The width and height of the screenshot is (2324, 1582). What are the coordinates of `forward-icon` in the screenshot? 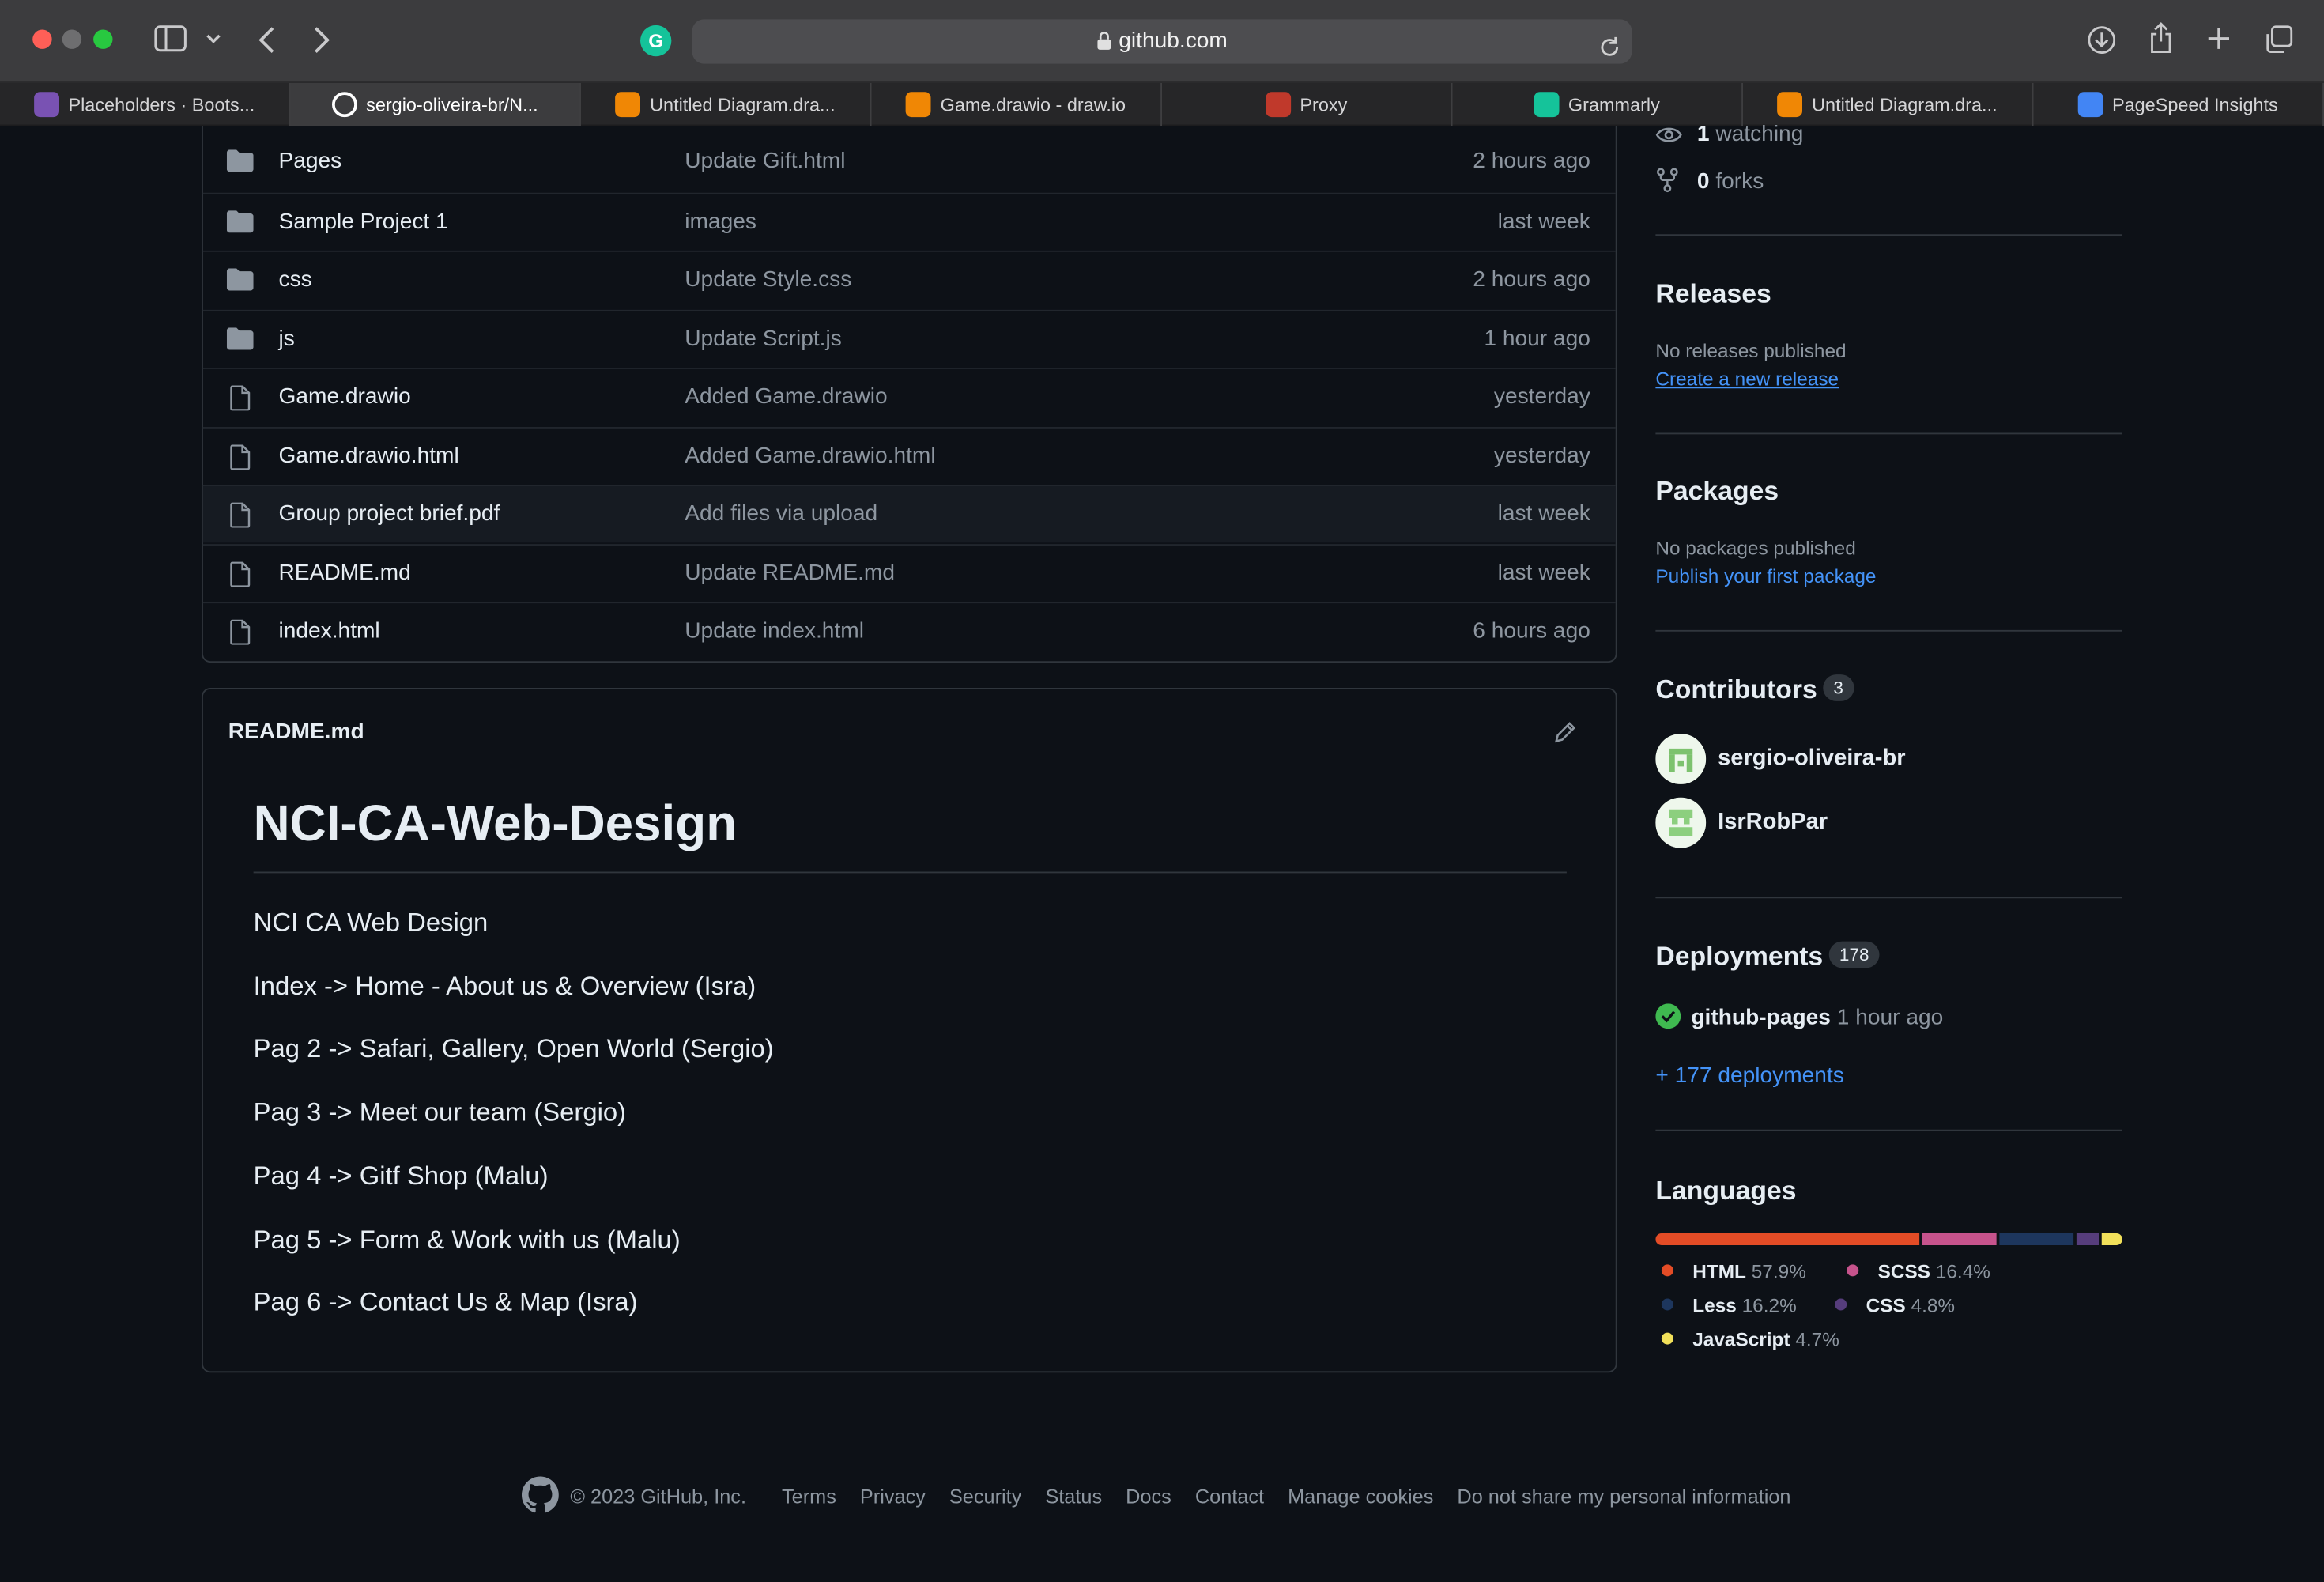 It's located at (321, 44).